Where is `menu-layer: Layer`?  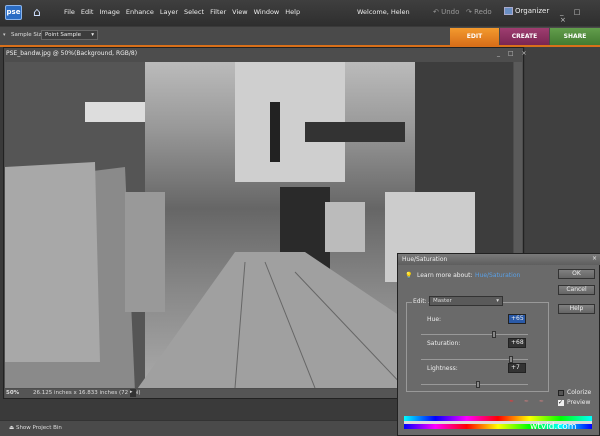
menu-layer: Layer is located at coordinates (169, 12).